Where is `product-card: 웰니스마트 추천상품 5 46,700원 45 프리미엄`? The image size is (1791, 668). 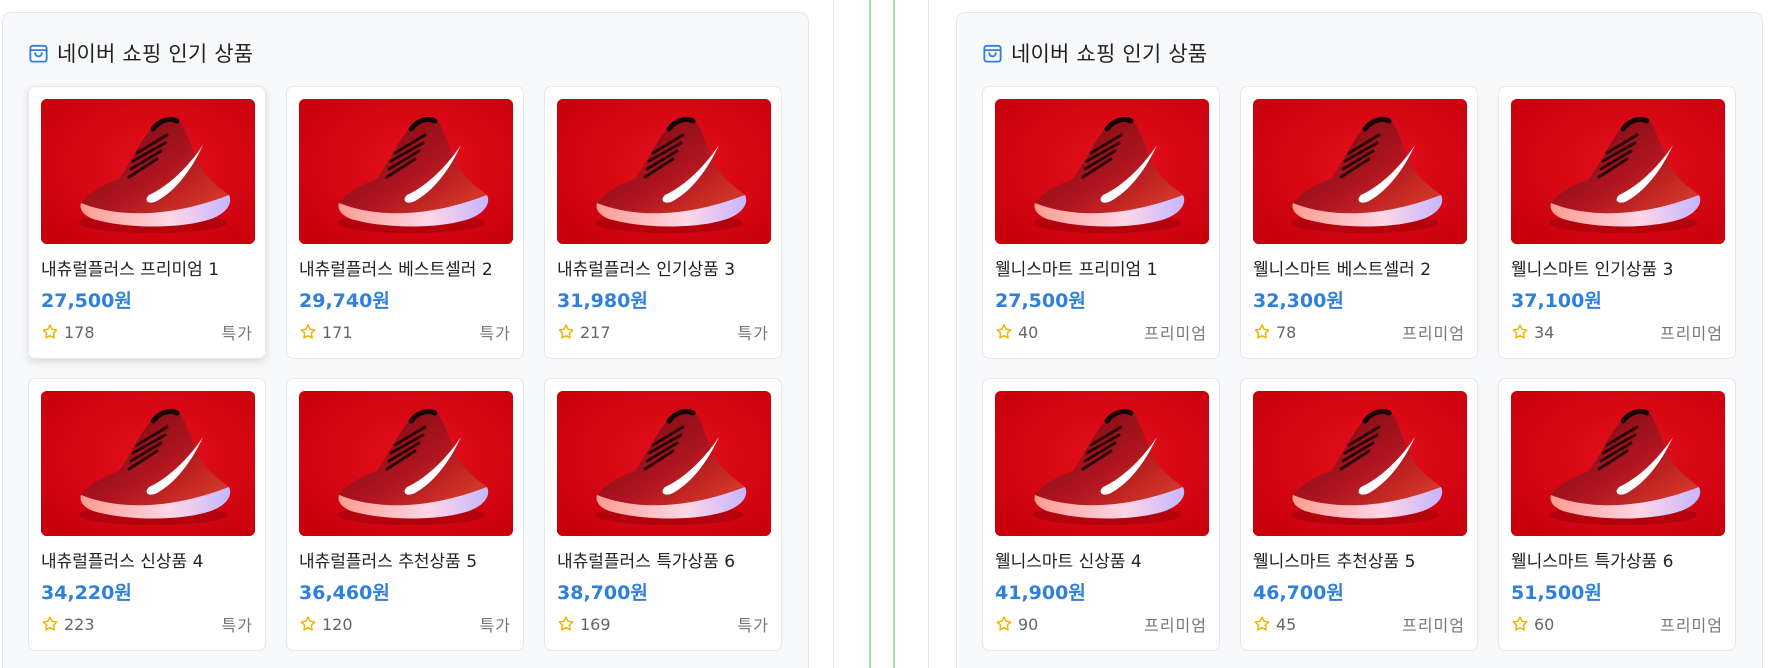 product-card: 웰니스마트 추천상품 5 46,700원 45 프리미엄 is located at coordinates (1359, 514).